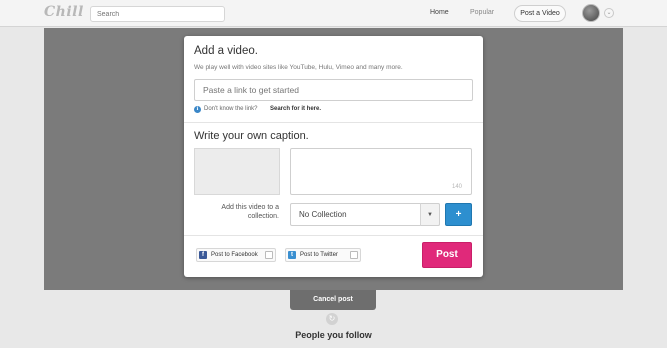 The height and width of the screenshot is (348, 667). What do you see at coordinates (439, 12) in the screenshot?
I see `nav-link-home: Home` at bounding box center [439, 12].